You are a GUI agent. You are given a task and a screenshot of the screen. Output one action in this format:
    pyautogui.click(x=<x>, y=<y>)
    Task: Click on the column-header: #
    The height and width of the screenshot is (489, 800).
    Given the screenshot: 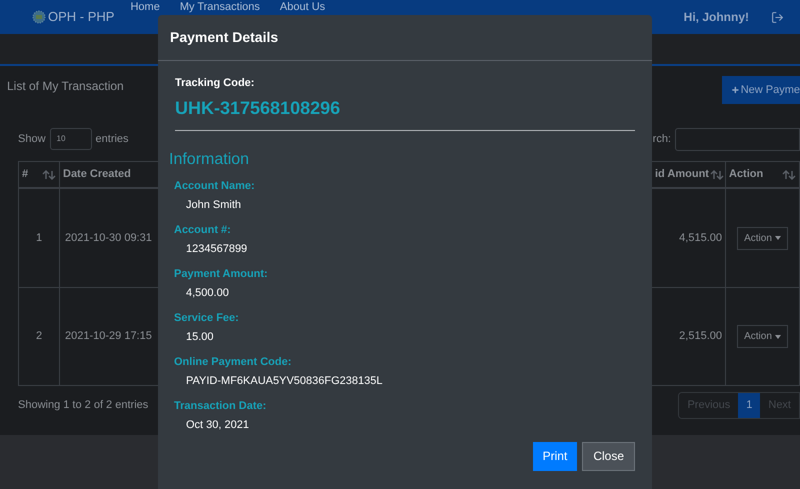 What is the action you would take?
    pyautogui.click(x=39, y=174)
    